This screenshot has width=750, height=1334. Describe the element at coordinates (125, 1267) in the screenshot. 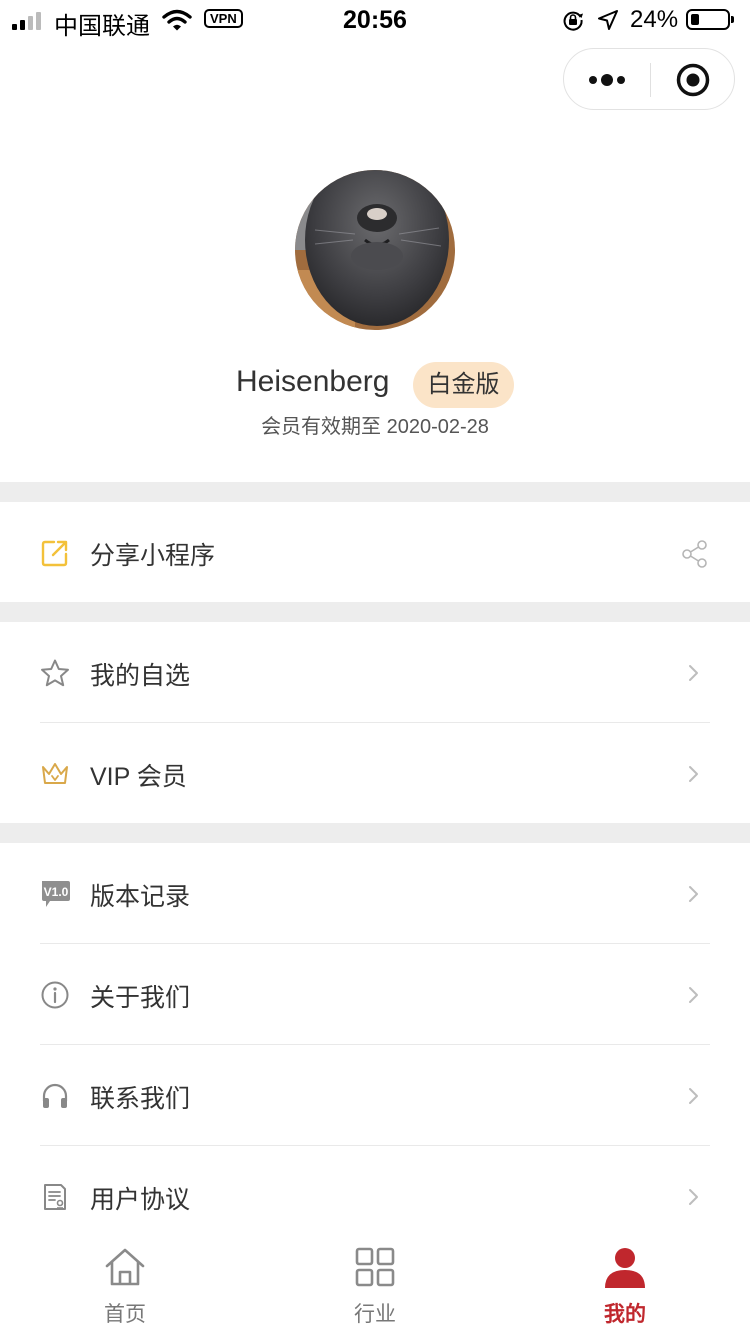

I see `home-icon` at that location.